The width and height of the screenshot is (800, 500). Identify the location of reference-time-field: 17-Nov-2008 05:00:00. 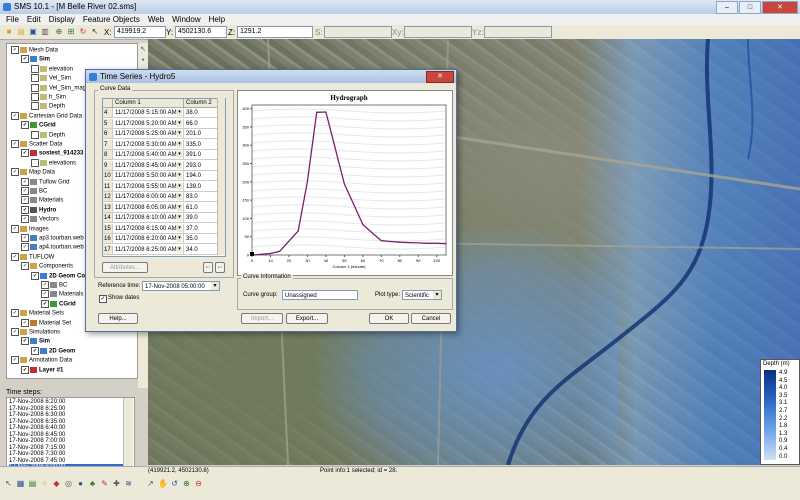
(181, 286).